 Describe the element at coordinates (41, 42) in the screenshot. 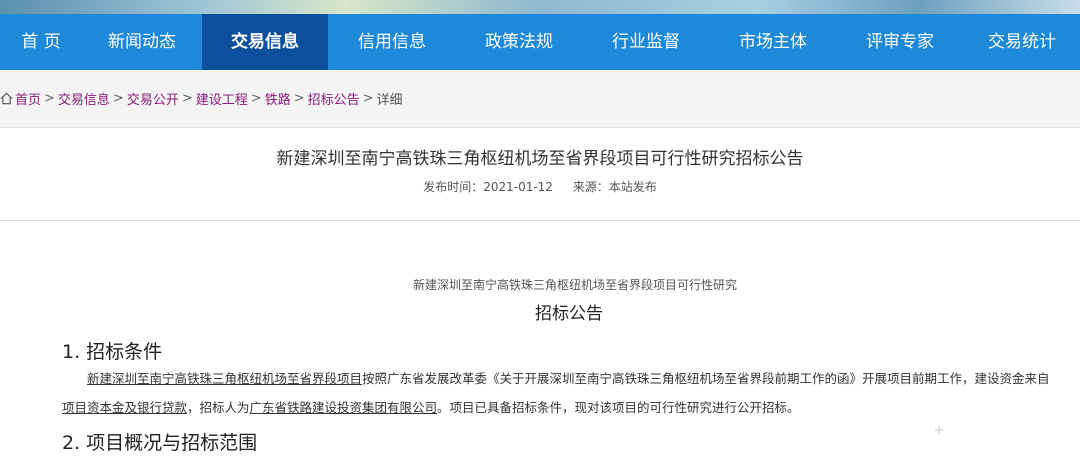

I see `nav-item-home: 首 页` at that location.